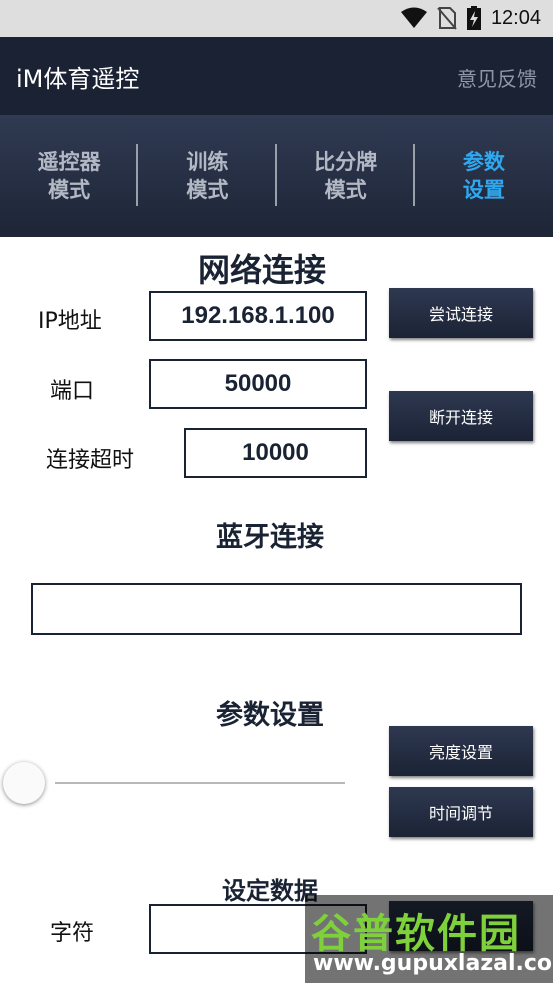  What do you see at coordinates (484, 176) in the screenshot?
I see `tab-settings: 参数 设置` at bounding box center [484, 176].